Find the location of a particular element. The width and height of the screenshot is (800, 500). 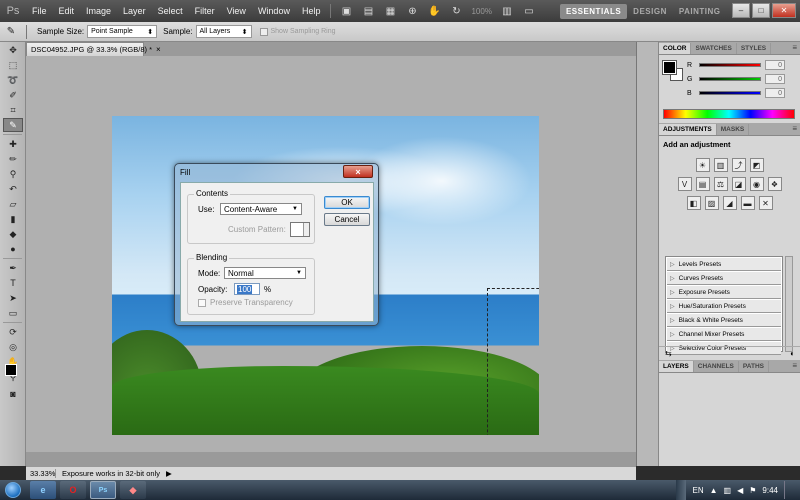

type-tool-icon: T is located at coordinates (13, 283).